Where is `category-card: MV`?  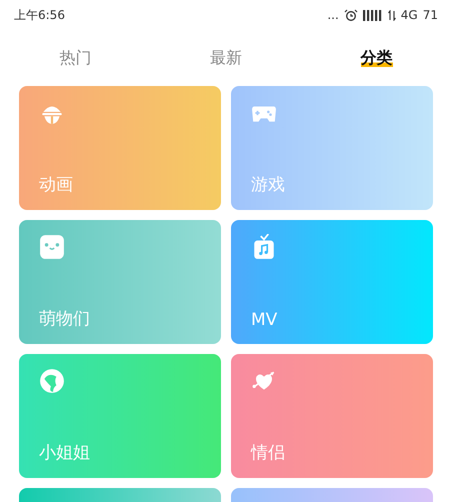
category-card: MV is located at coordinates (332, 282).